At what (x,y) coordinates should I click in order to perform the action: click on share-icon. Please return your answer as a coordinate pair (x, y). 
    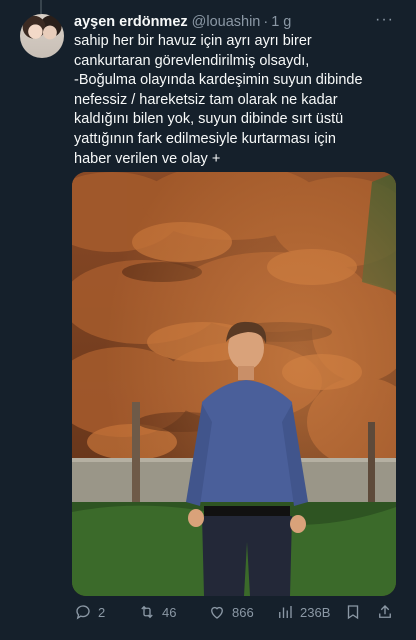
    Looking at the image, I should click on (385, 611).